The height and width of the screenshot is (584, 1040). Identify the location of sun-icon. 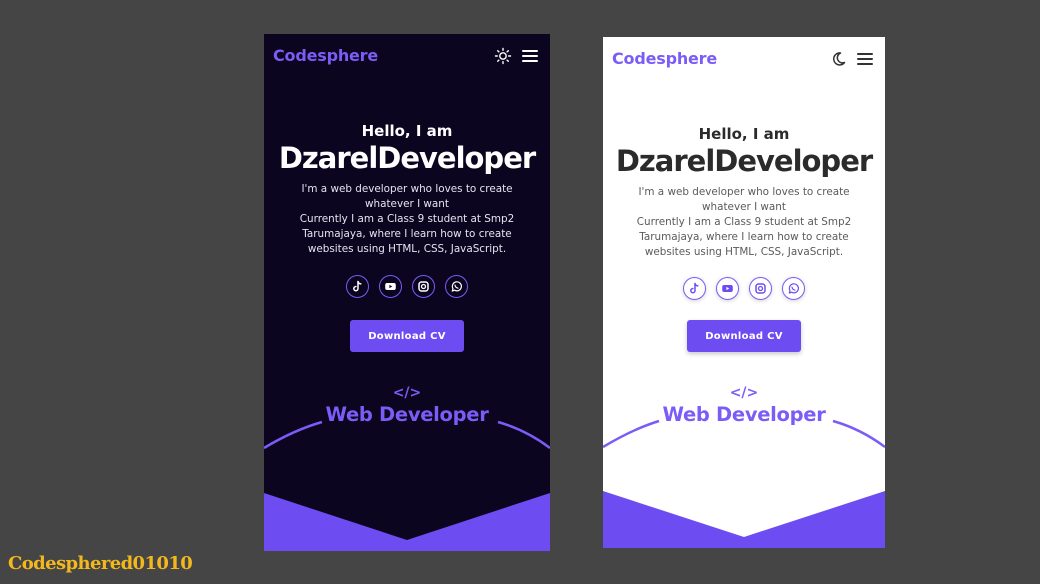
(503, 56).